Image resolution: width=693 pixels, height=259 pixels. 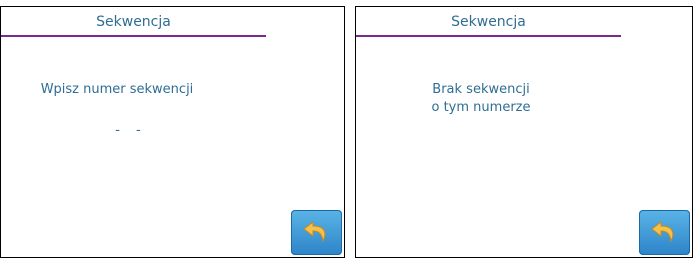 What do you see at coordinates (481, 99) in the screenshot?
I see `not-found-message: Brak sekwencji o tym numerze` at bounding box center [481, 99].